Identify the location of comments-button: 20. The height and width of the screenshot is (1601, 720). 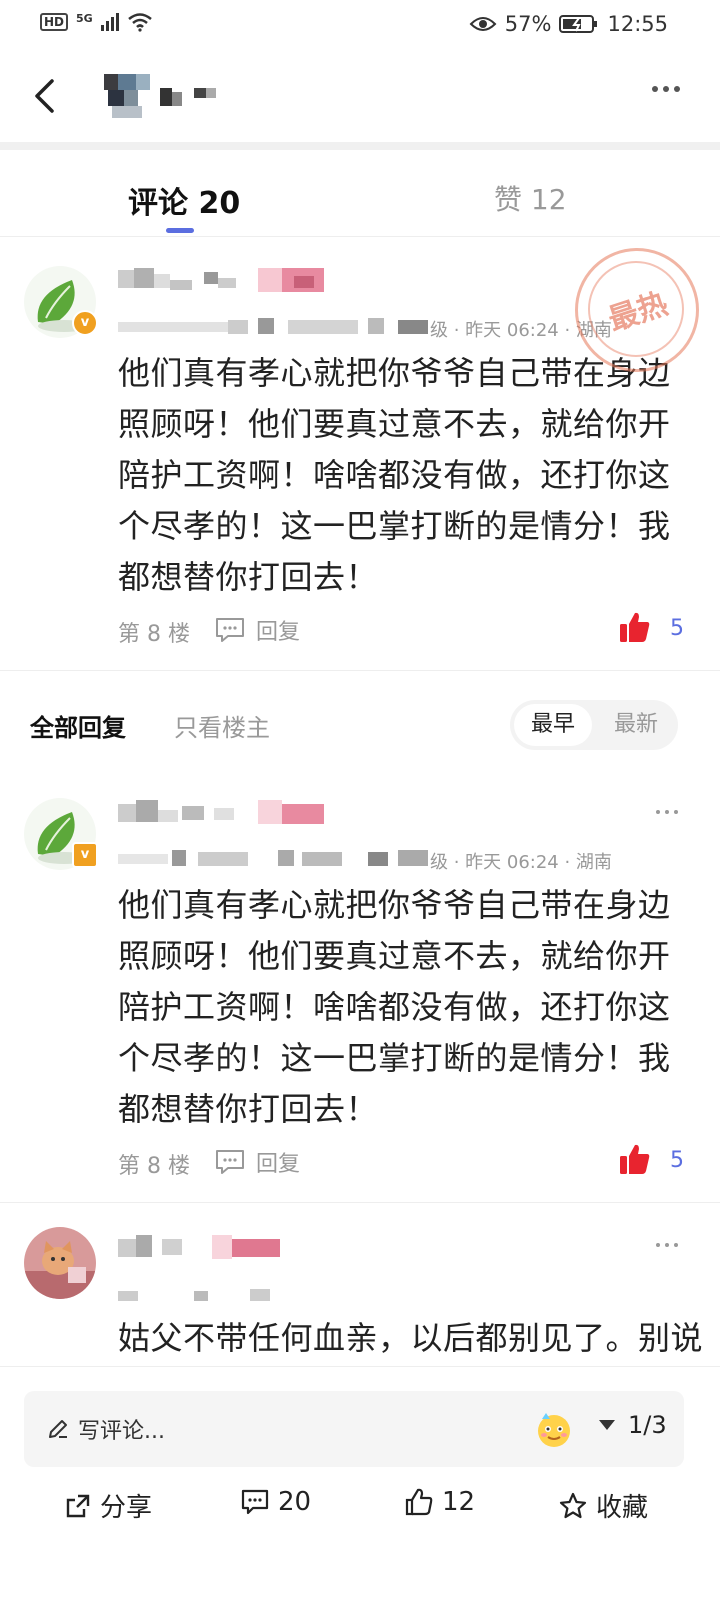
(275, 1502).